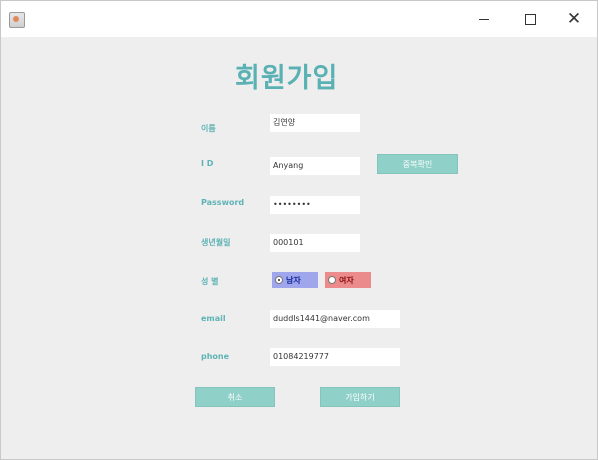 The image size is (598, 460). I want to click on cancel-button: 취소, so click(235, 397).